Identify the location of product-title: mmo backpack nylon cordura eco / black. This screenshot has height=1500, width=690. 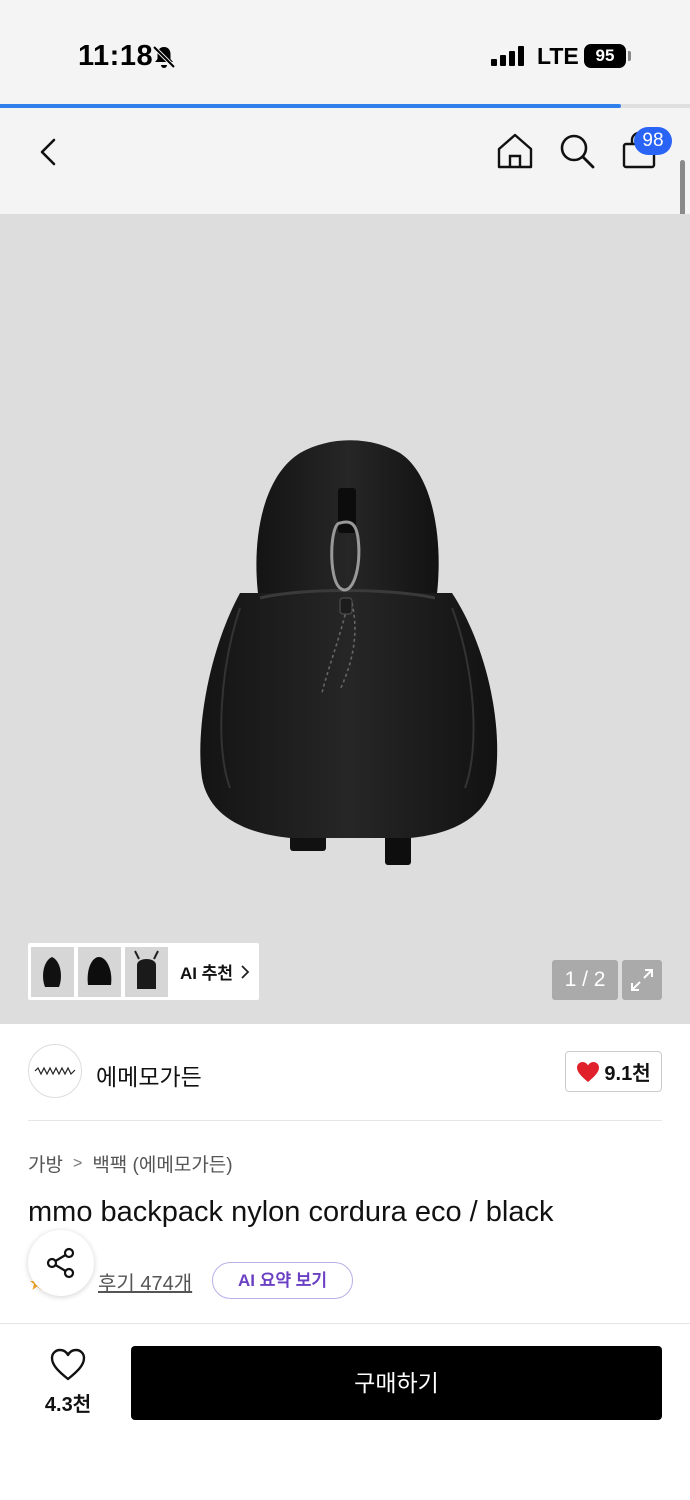
(291, 1212).